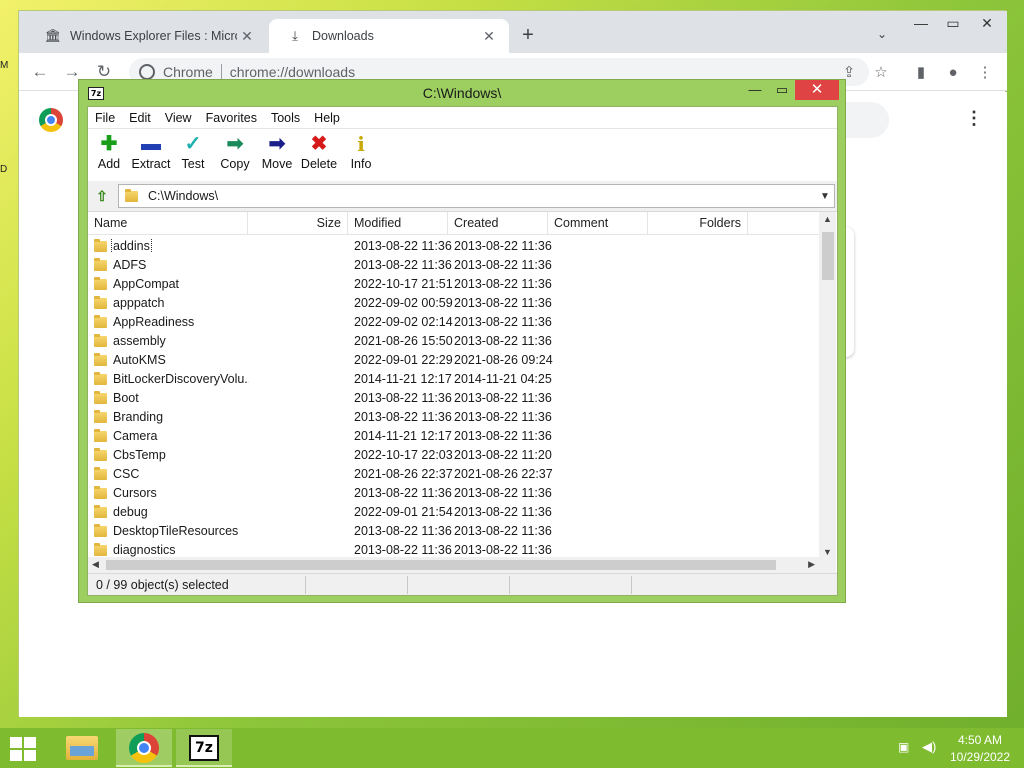 Image resolution: width=1024 pixels, height=768 pixels. Describe the element at coordinates (403, 474) in the screenshot. I see `modified-date: 2021-08-26 22:37` at that location.